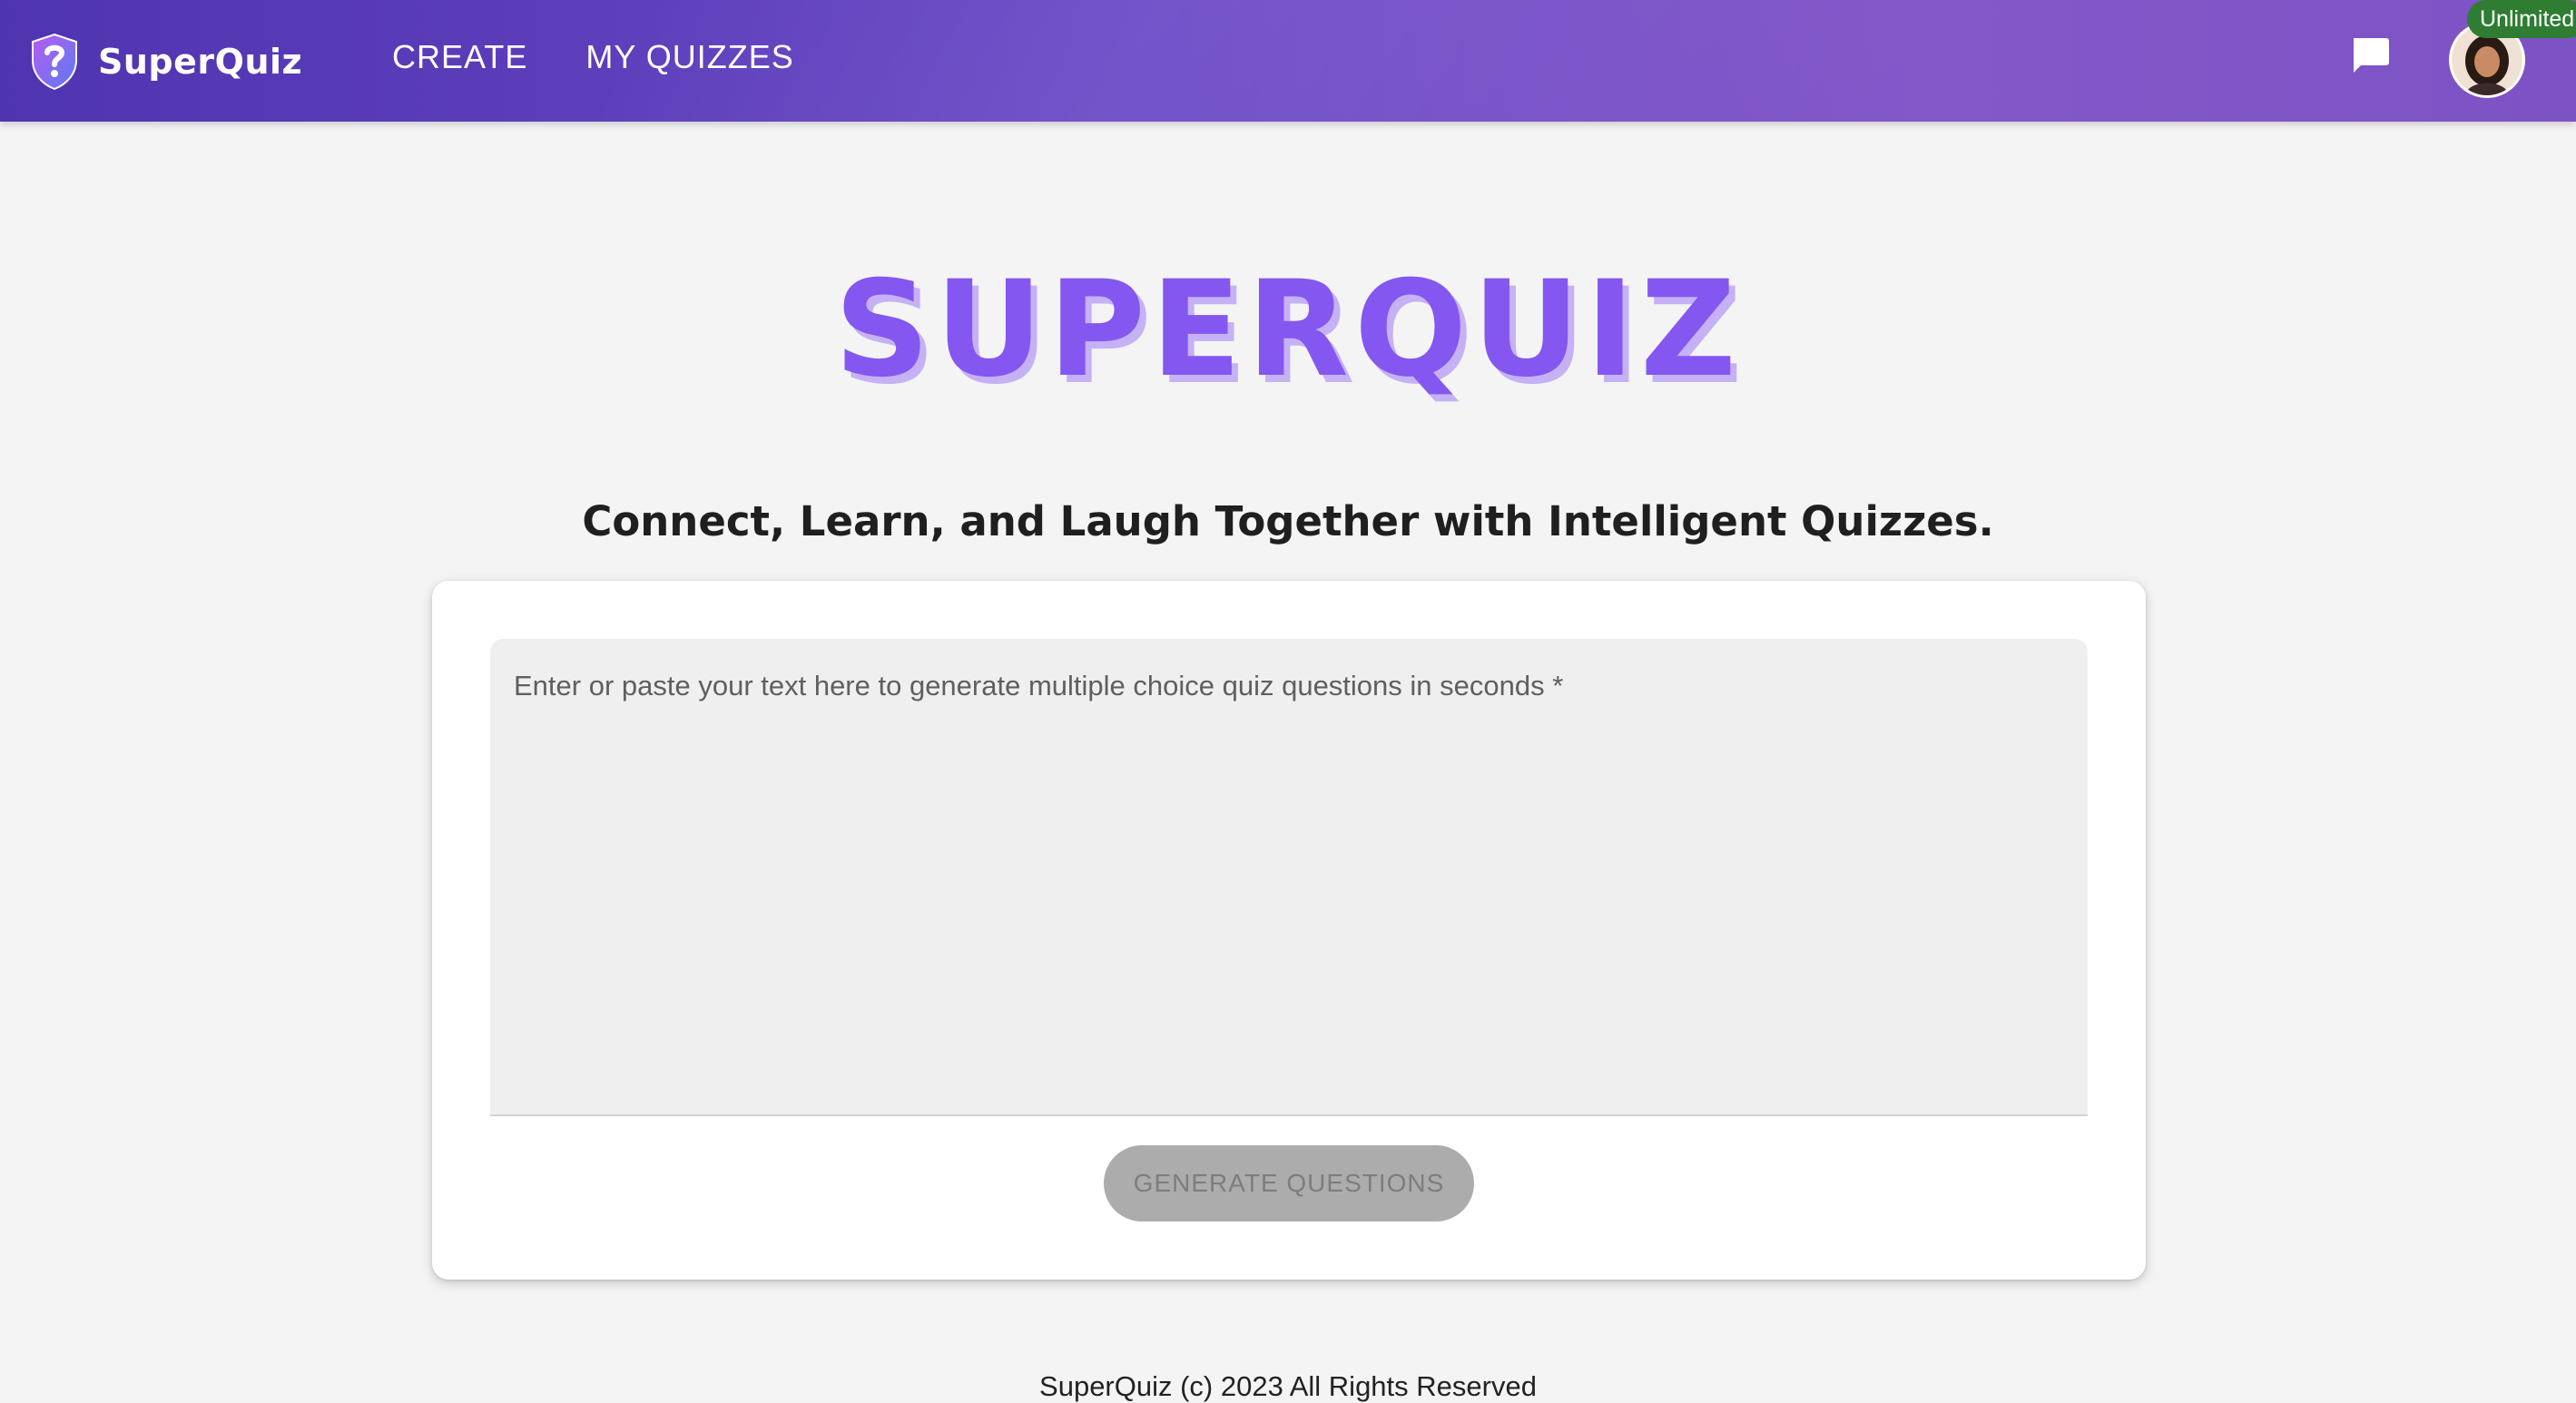 This screenshot has width=2576, height=1403. Describe the element at coordinates (1288, 61) in the screenshot. I see `app-bar: SuperQuiz CREATE MY QUIZZES Unlimited` at that location.